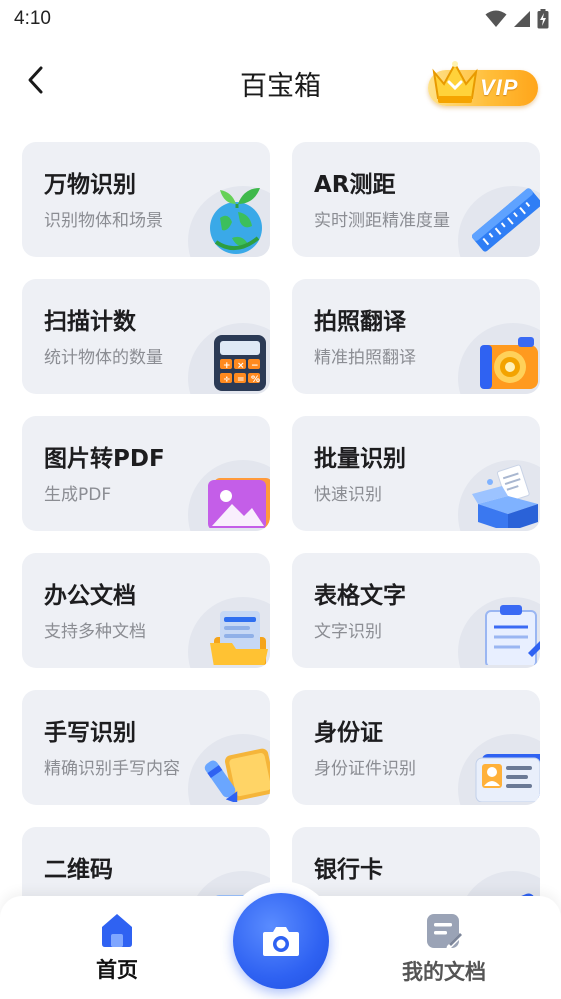 The image size is (561, 999). I want to click on tool-card-photo-translate: 拍照翻译 精准拍照翻译, so click(416, 336).